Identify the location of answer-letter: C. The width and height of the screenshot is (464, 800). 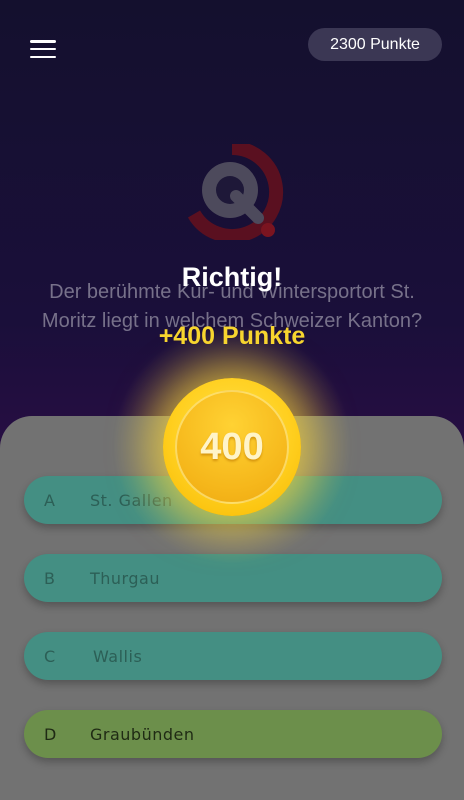
(50, 656).